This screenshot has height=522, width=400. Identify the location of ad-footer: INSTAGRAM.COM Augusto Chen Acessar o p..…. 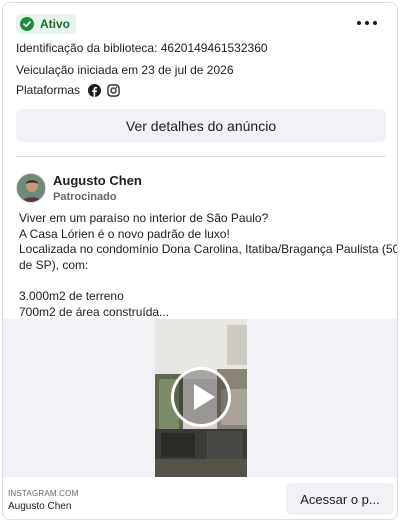
(200, 498).